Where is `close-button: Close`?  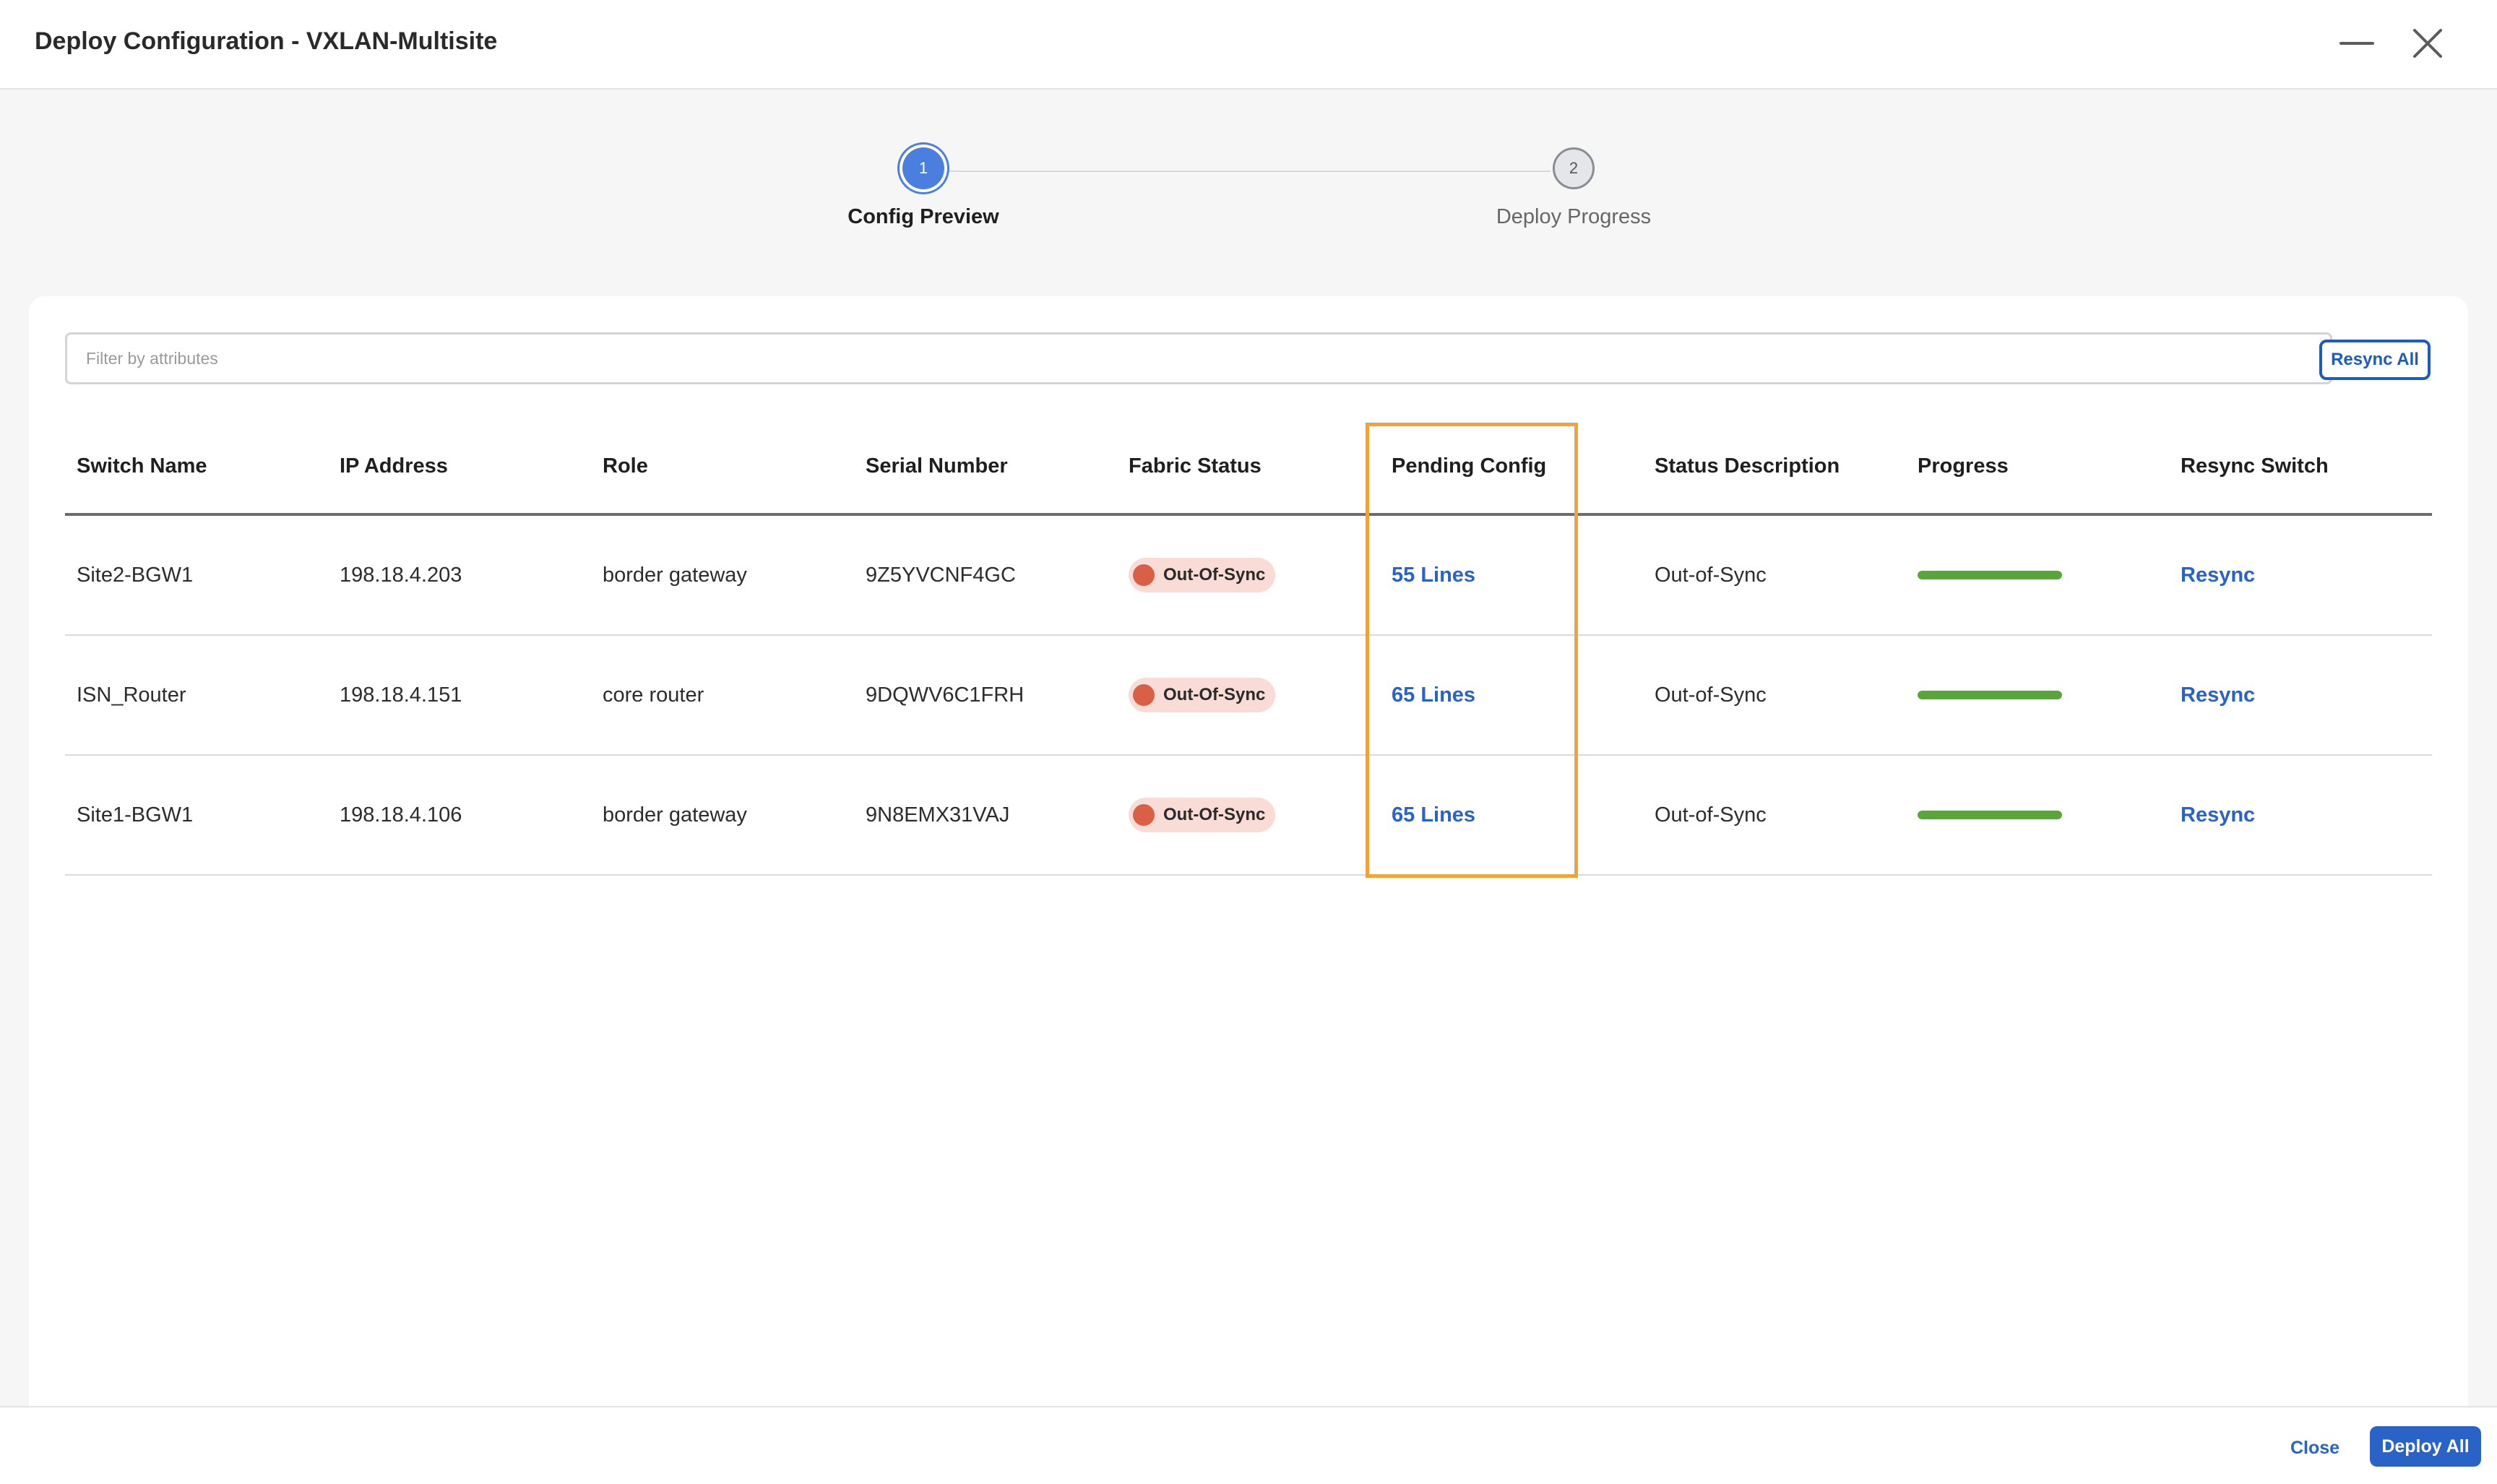 close-button: Close is located at coordinates (2314, 1448).